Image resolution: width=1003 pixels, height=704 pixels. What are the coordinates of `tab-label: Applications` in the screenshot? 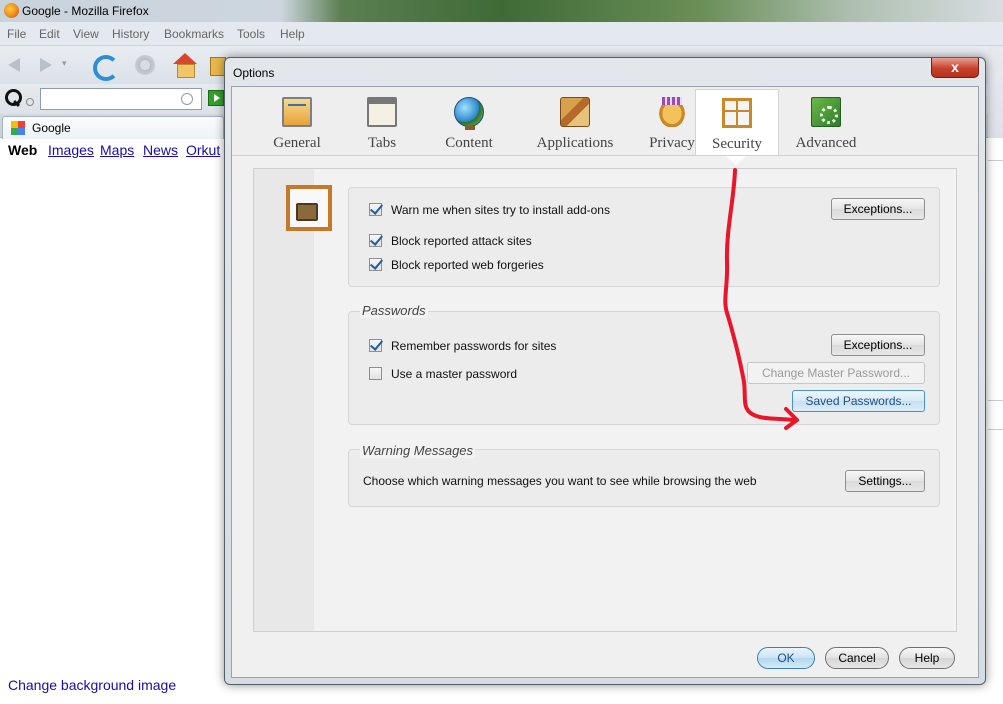 It's located at (575, 143).